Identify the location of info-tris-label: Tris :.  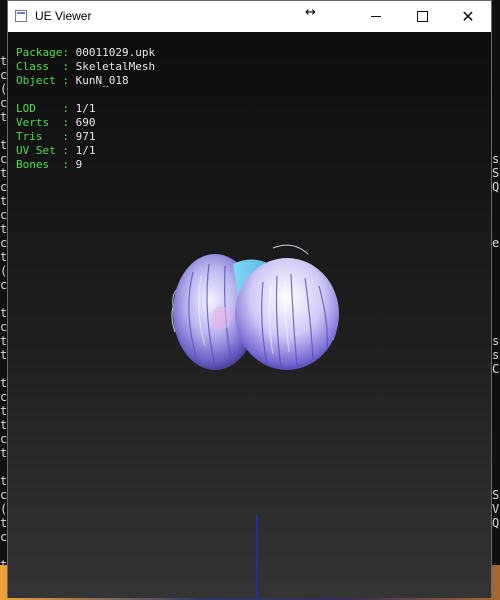
(42, 136).